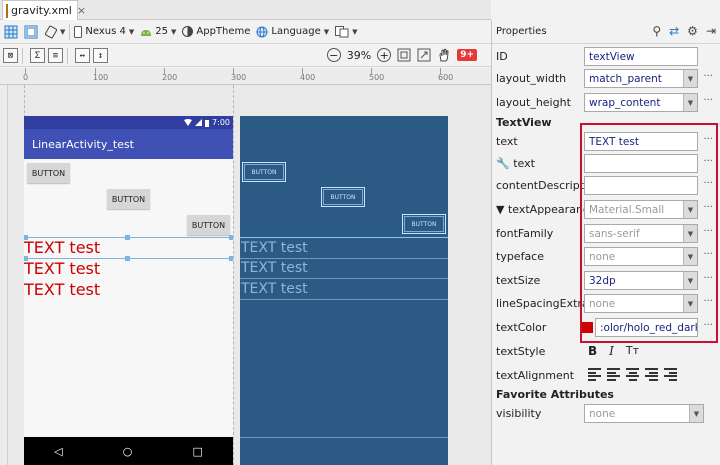 The image size is (720, 465). What do you see at coordinates (128, 451) in the screenshot?
I see `home-icon: ○` at bounding box center [128, 451].